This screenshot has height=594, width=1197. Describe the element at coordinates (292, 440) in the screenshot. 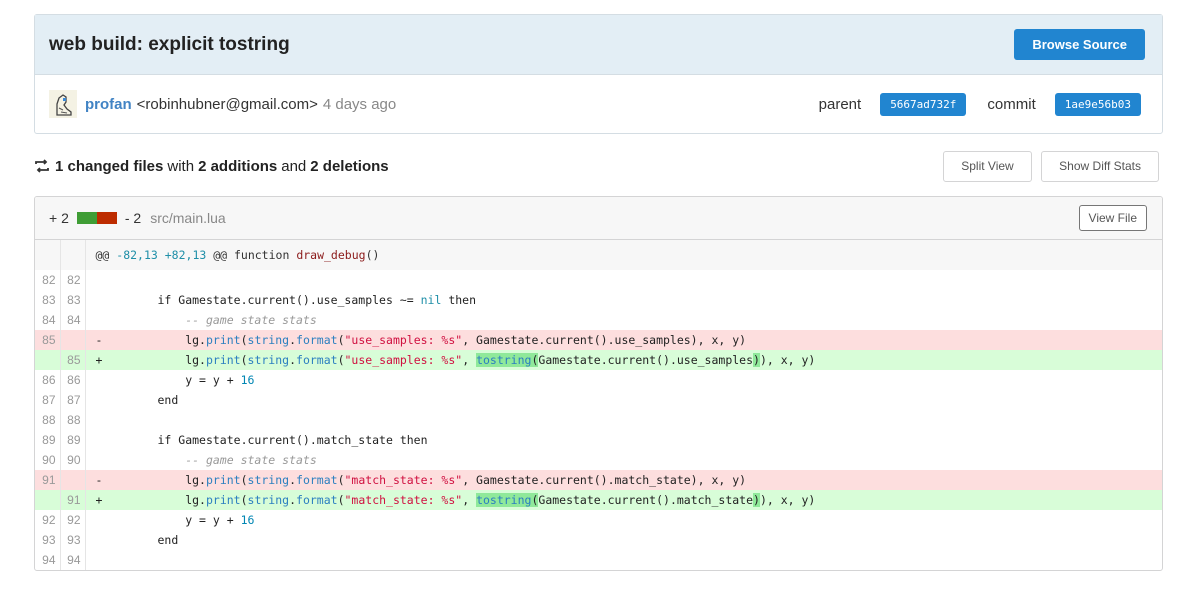

I see `code-line: if Gamestate.current().match_state then` at that location.